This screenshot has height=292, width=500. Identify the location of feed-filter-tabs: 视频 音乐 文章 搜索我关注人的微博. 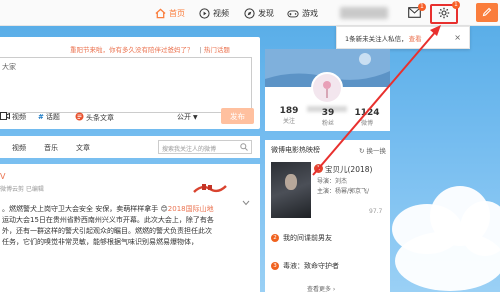
(130, 147).